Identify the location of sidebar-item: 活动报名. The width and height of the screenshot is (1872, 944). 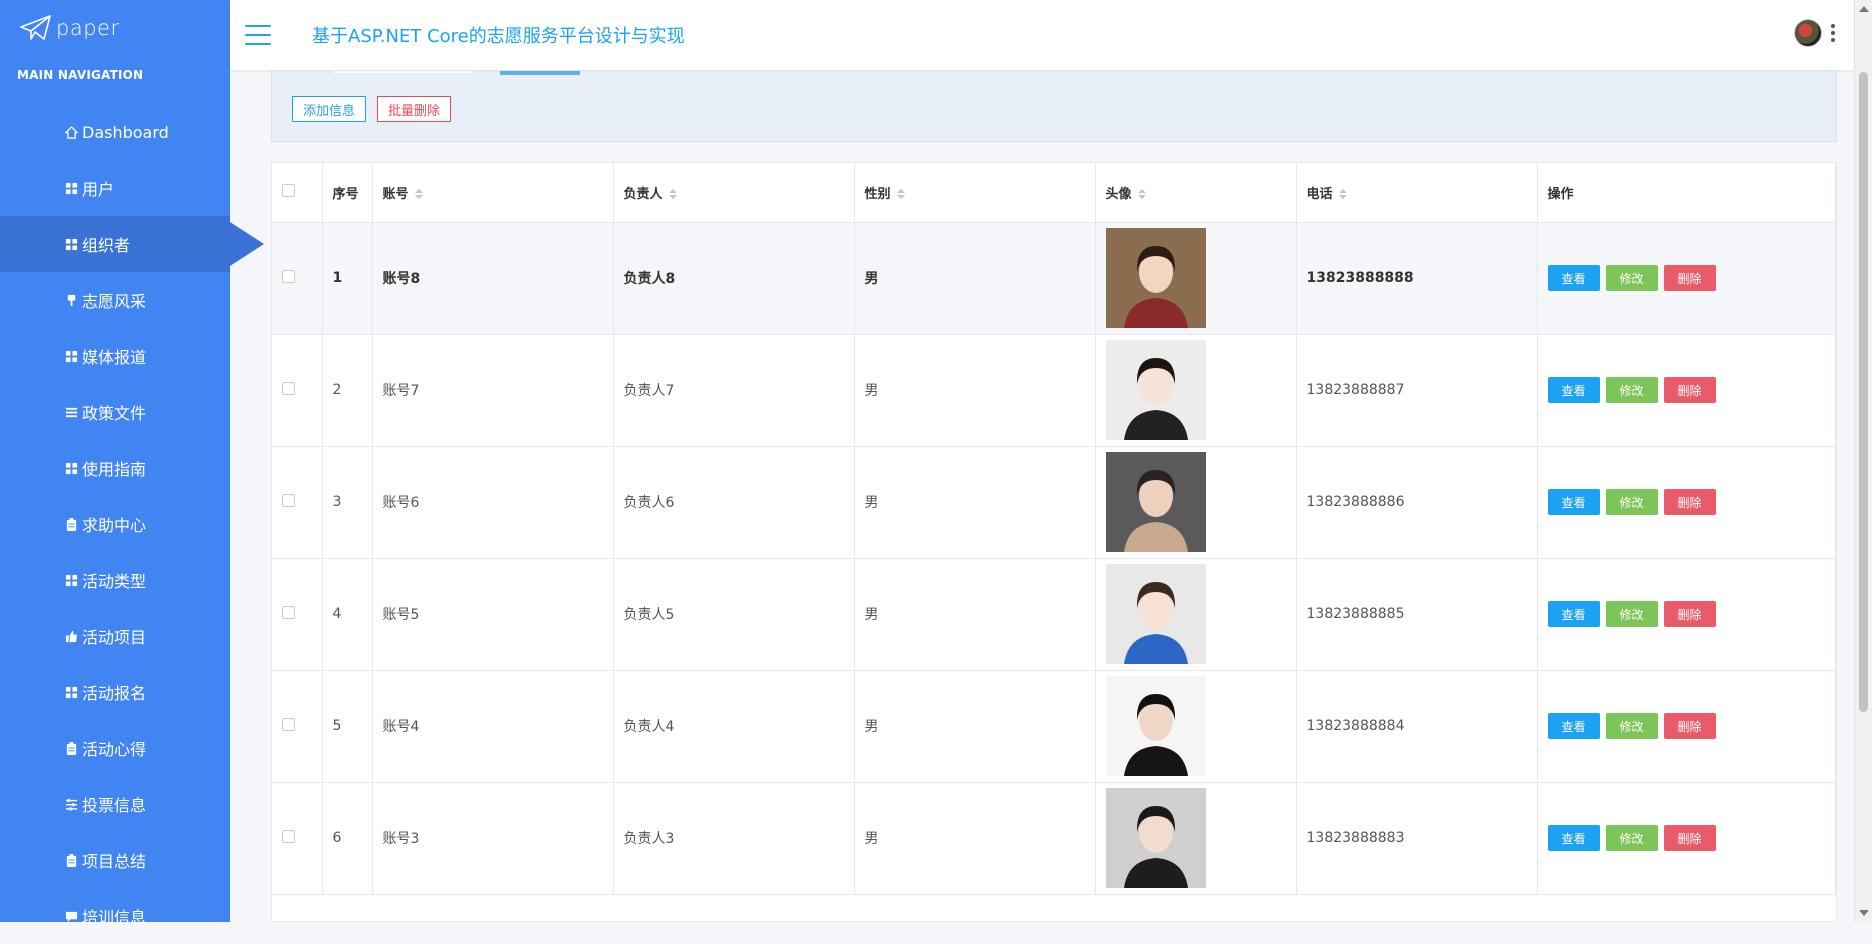
(115, 692).